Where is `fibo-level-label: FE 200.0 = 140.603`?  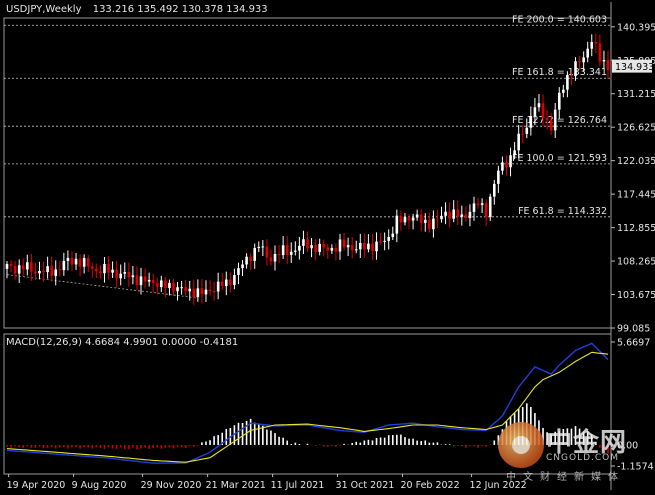 fibo-level-label: FE 200.0 = 140.603 is located at coordinates (559, 19).